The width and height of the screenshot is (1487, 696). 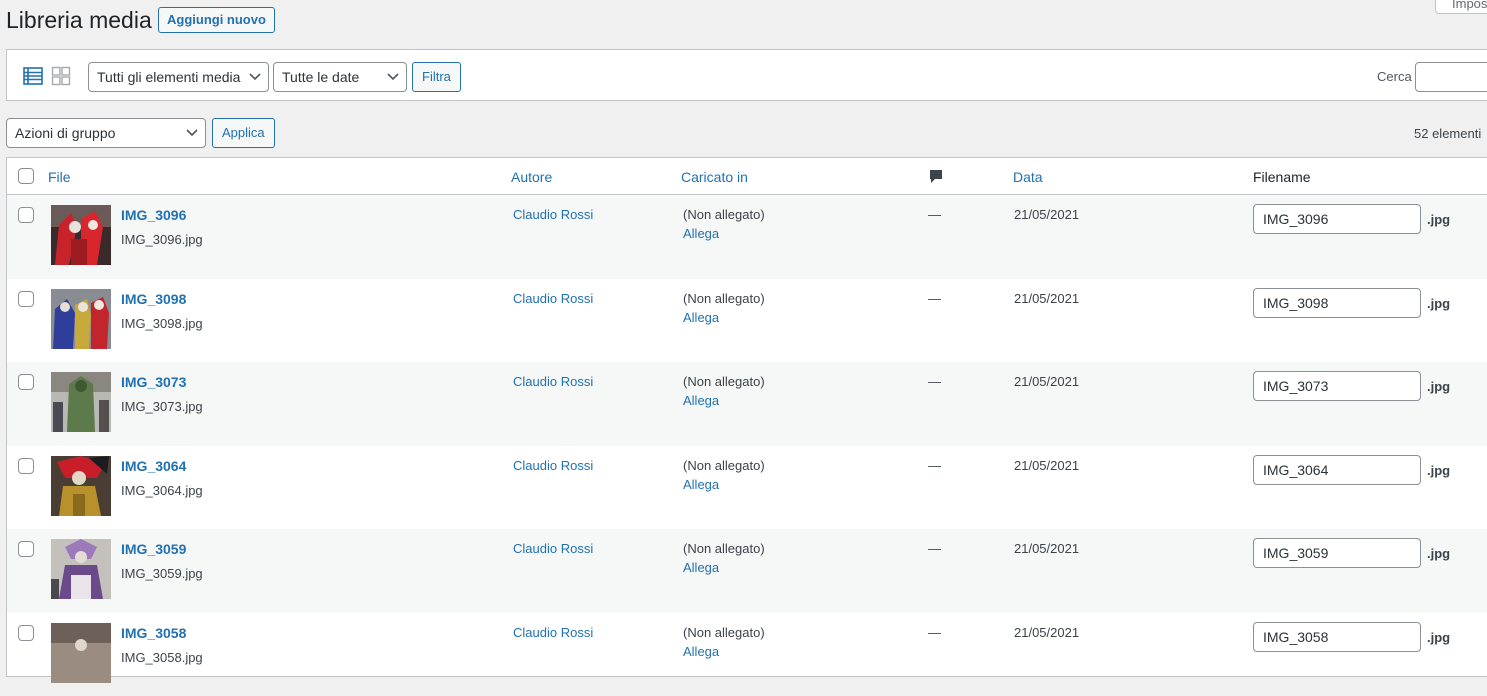 I want to click on screen-options-tab: Impos, so click(x=1461, y=7).